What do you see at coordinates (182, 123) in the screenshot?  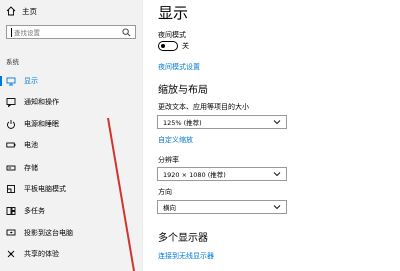 I see `scale-value: 125% (推荐)` at bounding box center [182, 123].